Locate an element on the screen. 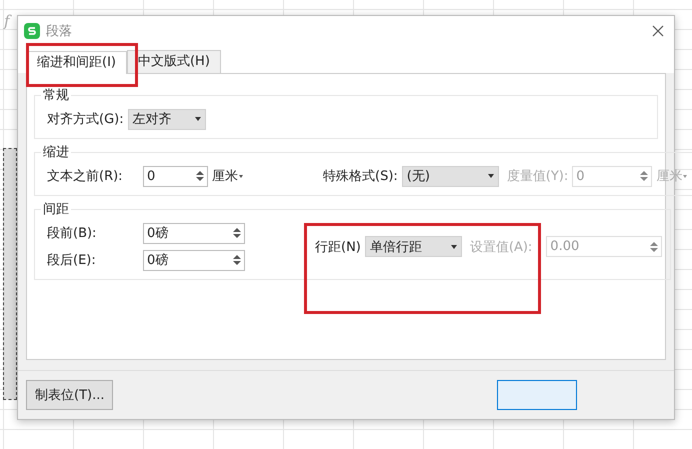  close-icon is located at coordinates (658, 31).